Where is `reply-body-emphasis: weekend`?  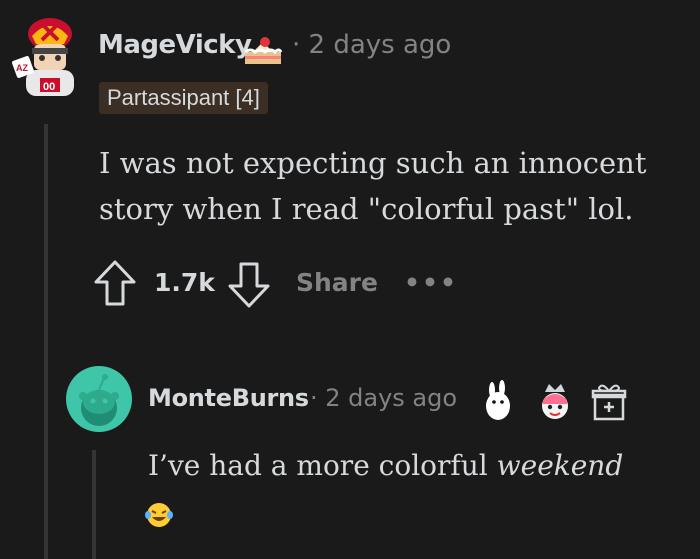
reply-body-emphasis: weekend is located at coordinates (560, 465).